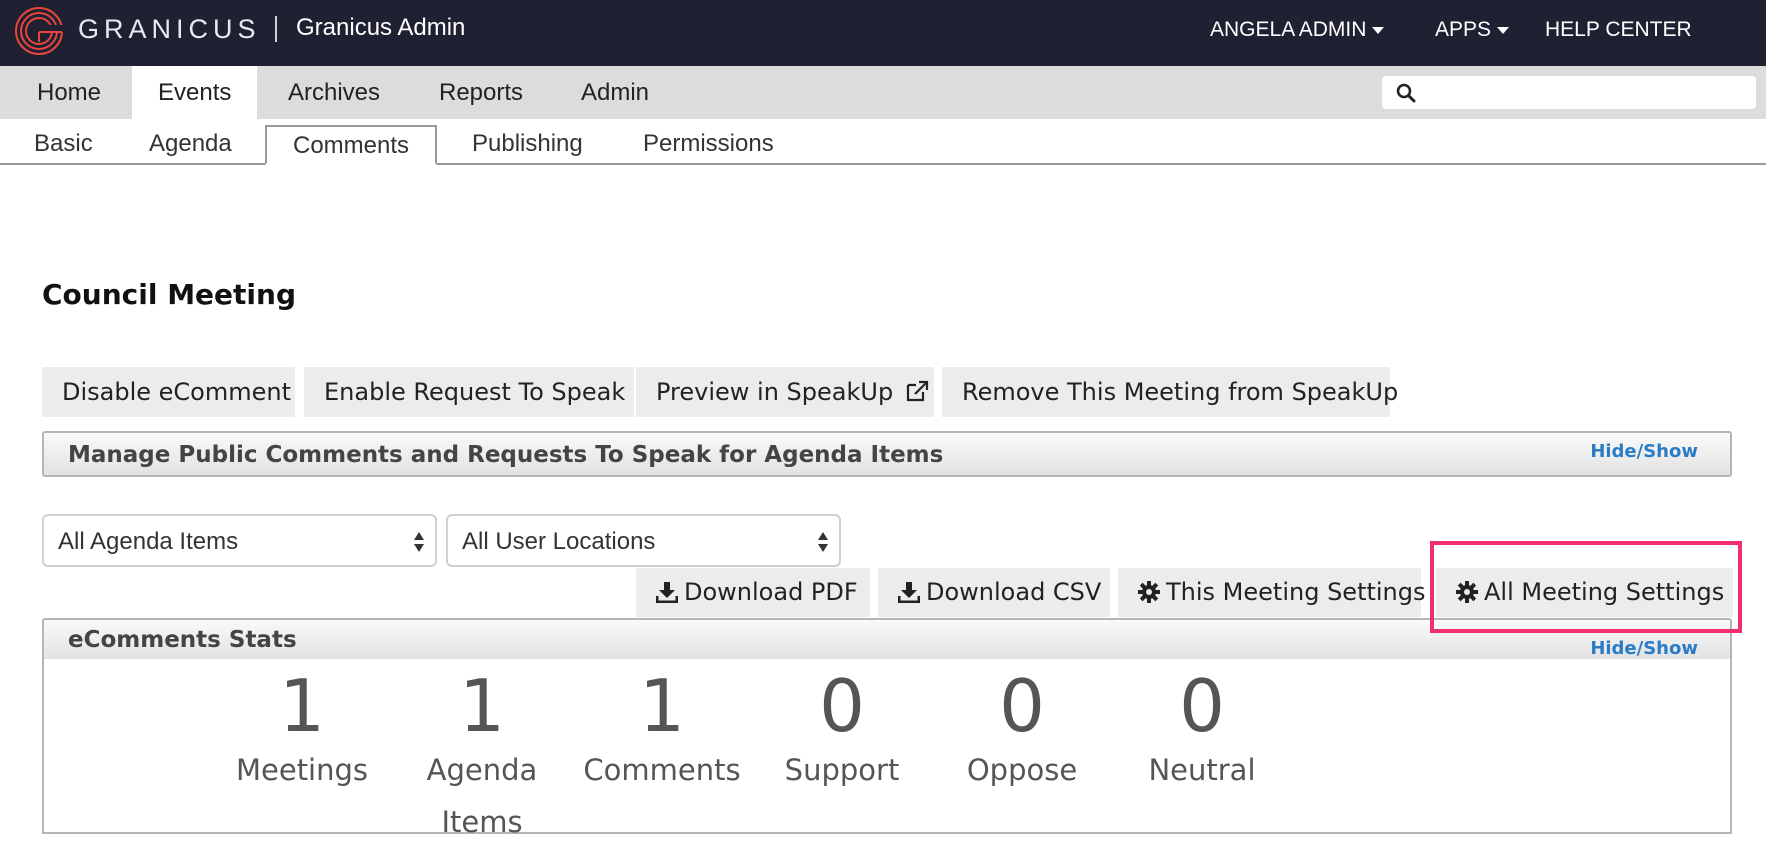  What do you see at coordinates (1618, 30) in the screenshot?
I see `help-center-link: HELP CENTER` at bounding box center [1618, 30].